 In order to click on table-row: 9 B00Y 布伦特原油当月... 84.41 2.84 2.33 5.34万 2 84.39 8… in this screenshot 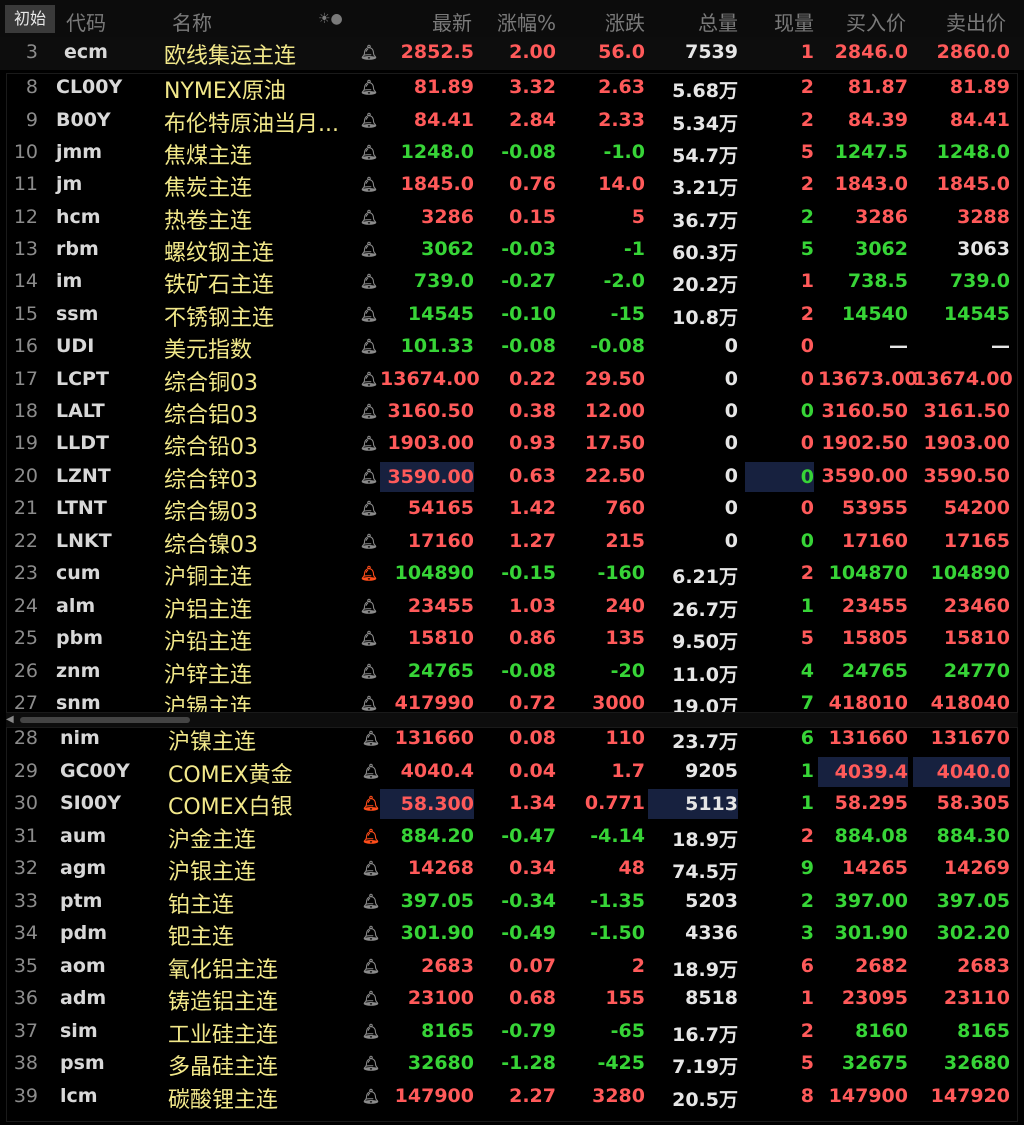, I will do `click(512, 121)`.